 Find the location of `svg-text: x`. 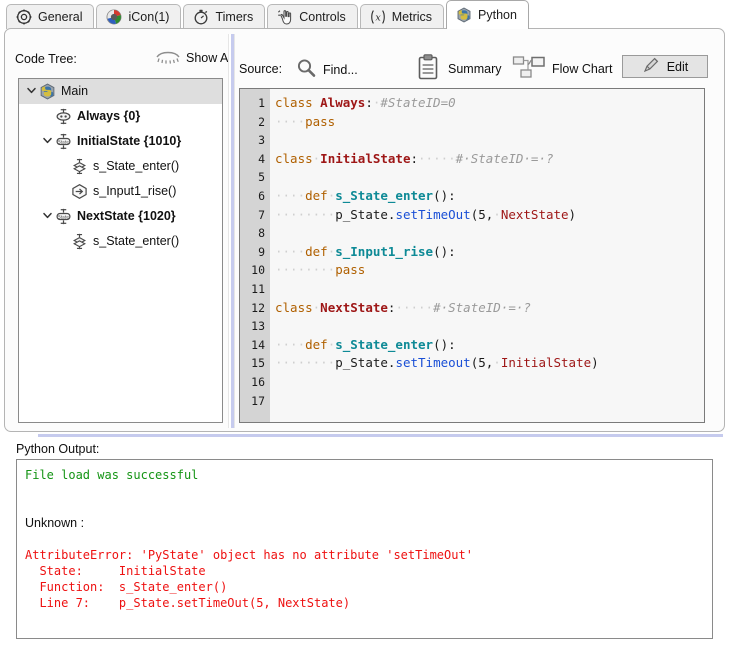

svg-text: x is located at coordinates (378, 18).